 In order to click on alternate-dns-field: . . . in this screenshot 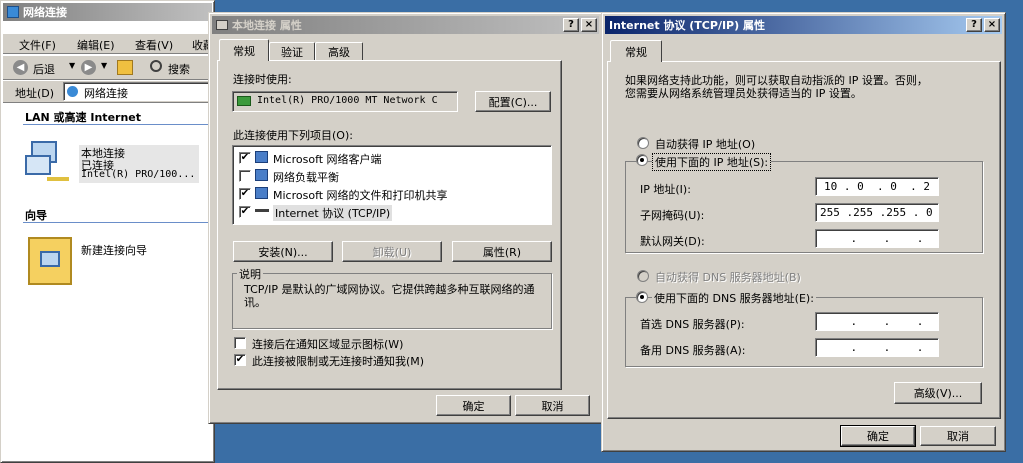, I will do `click(877, 347)`.